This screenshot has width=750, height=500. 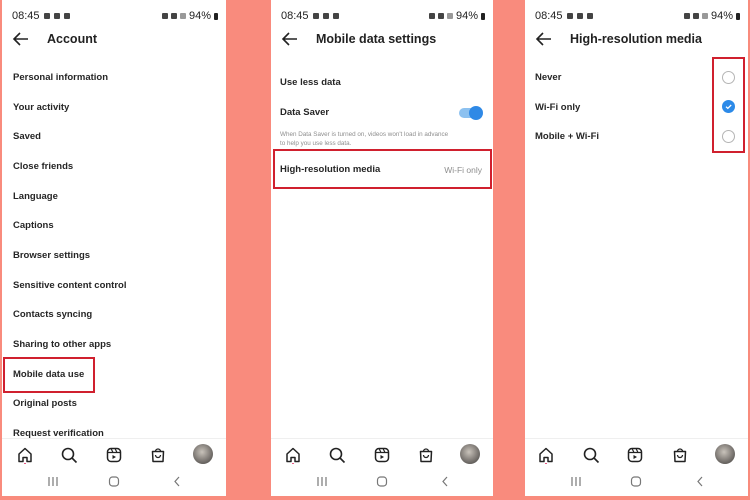 What do you see at coordinates (43, 166) in the screenshot?
I see `list-item-close-friends: Close friends` at bounding box center [43, 166].